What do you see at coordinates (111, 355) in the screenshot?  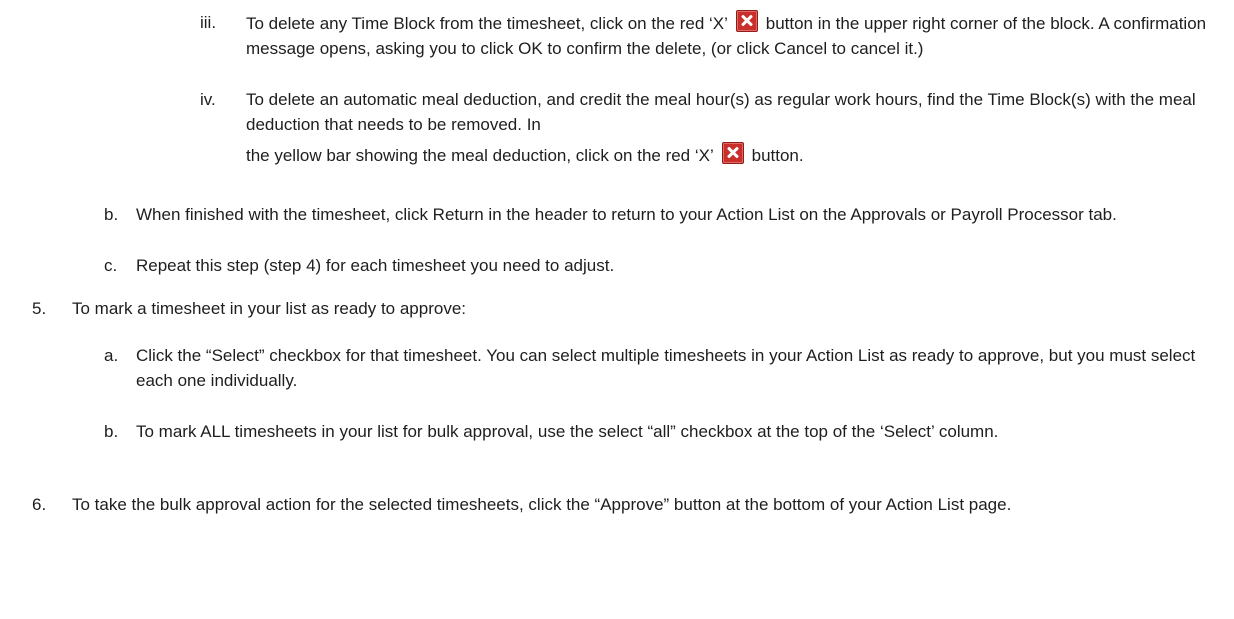 I see `list-marker: a.` at bounding box center [111, 355].